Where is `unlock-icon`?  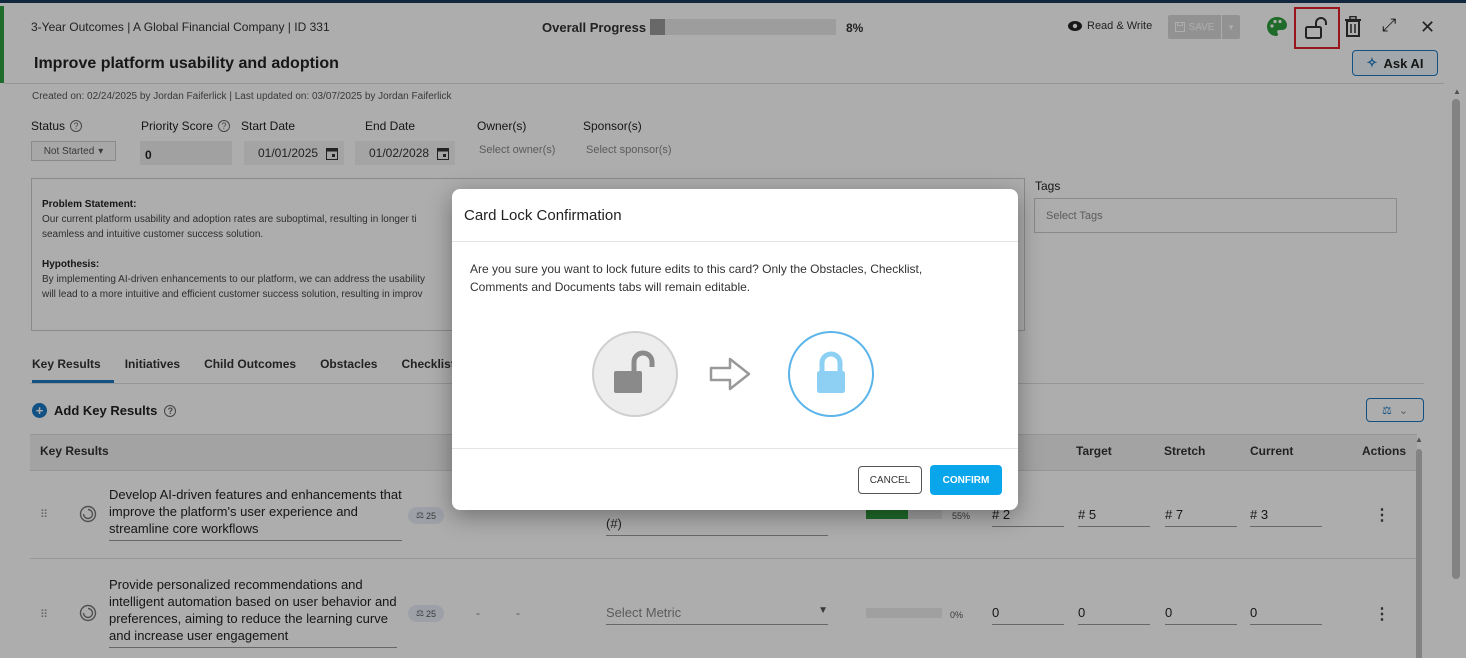
unlock-icon is located at coordinates (634, 371).